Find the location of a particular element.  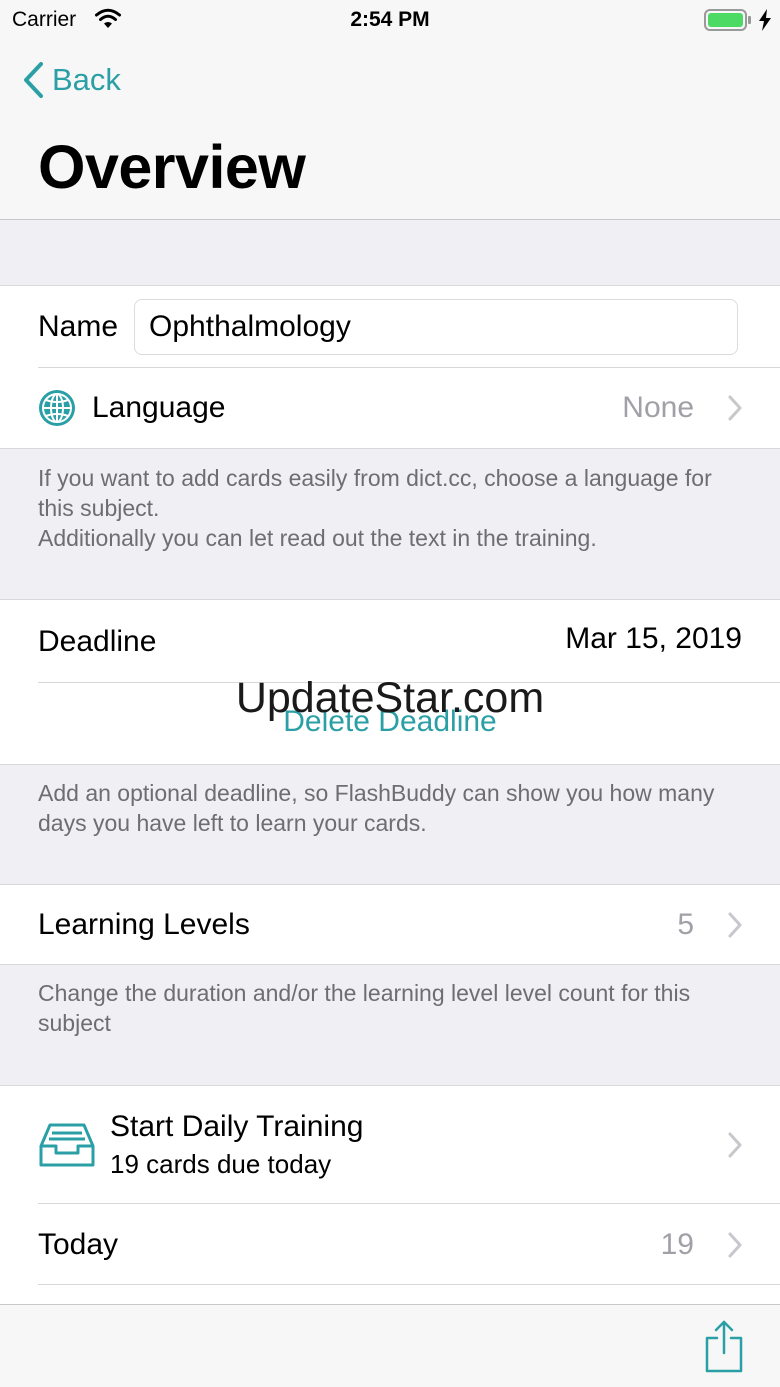

charging-bolt-icon is located at coordinates (765, 20).